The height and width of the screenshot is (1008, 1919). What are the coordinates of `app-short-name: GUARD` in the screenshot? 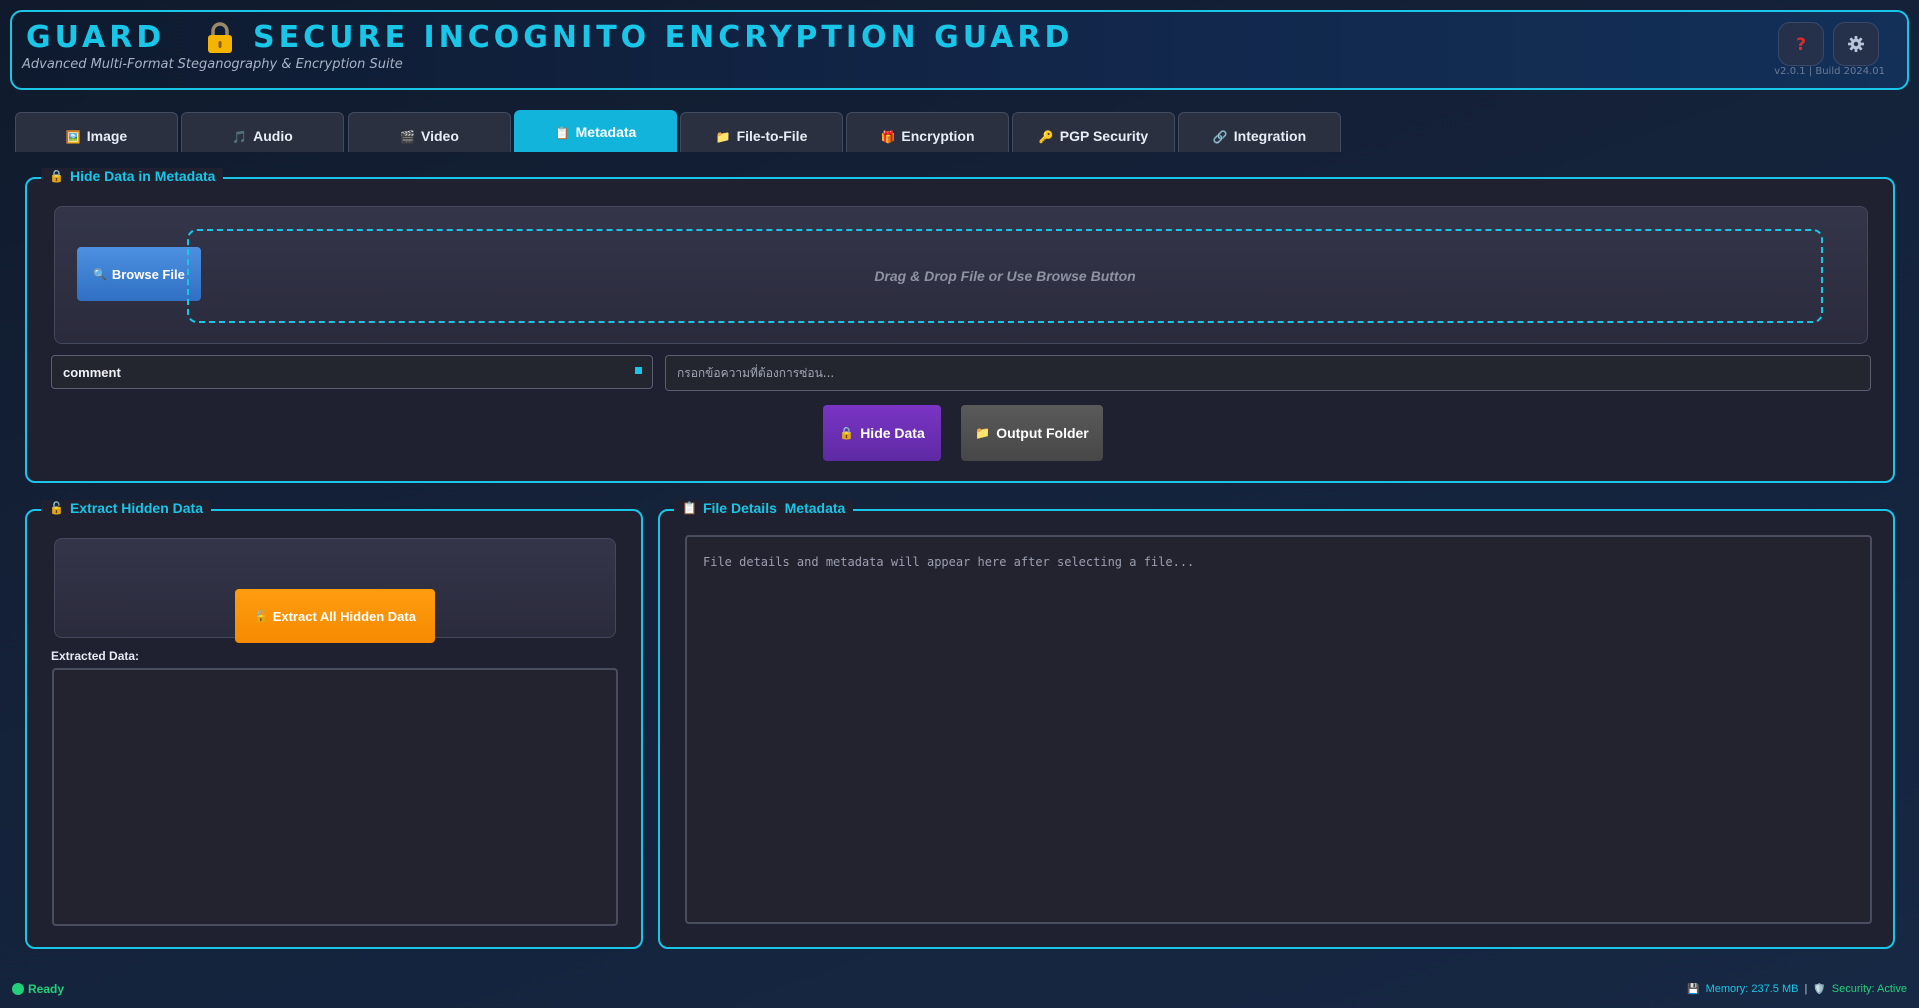 It's located at (96, 37).